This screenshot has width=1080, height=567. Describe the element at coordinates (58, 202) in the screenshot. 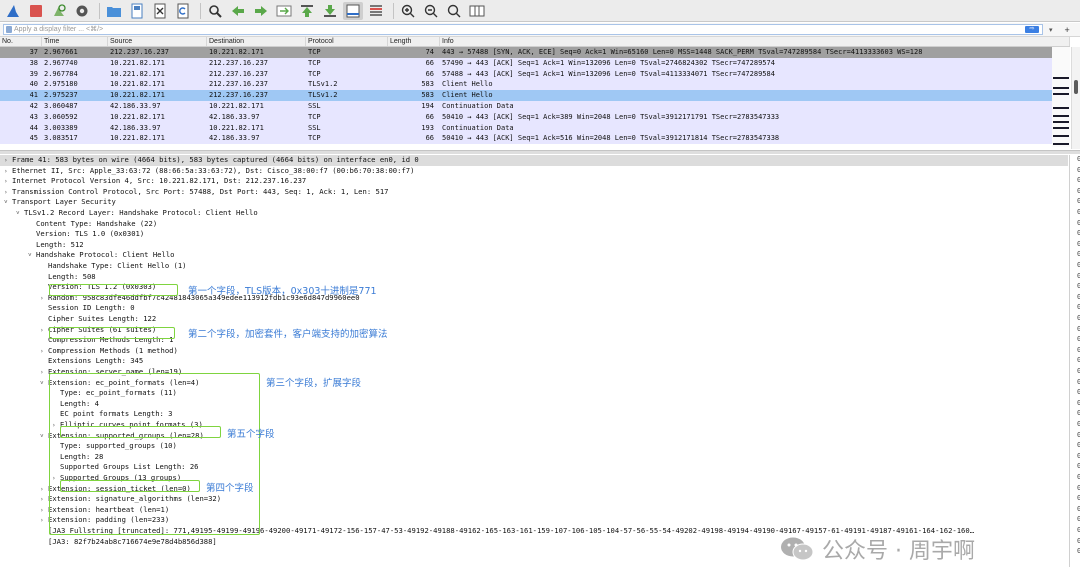

I see `detail-tree-item: ˅ Transport Layer Security` at that location.